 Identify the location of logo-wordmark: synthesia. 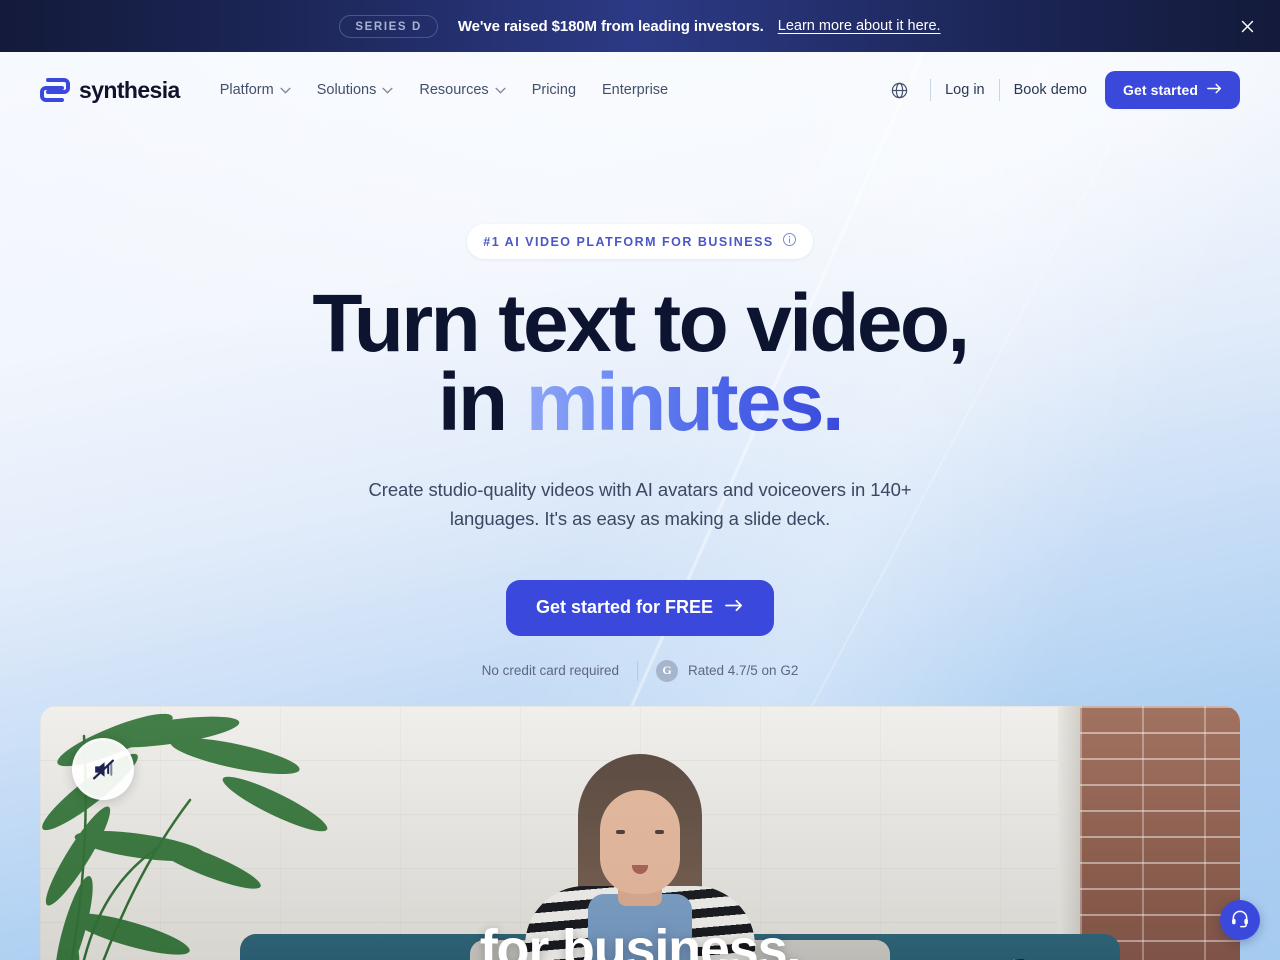
(129, 89).